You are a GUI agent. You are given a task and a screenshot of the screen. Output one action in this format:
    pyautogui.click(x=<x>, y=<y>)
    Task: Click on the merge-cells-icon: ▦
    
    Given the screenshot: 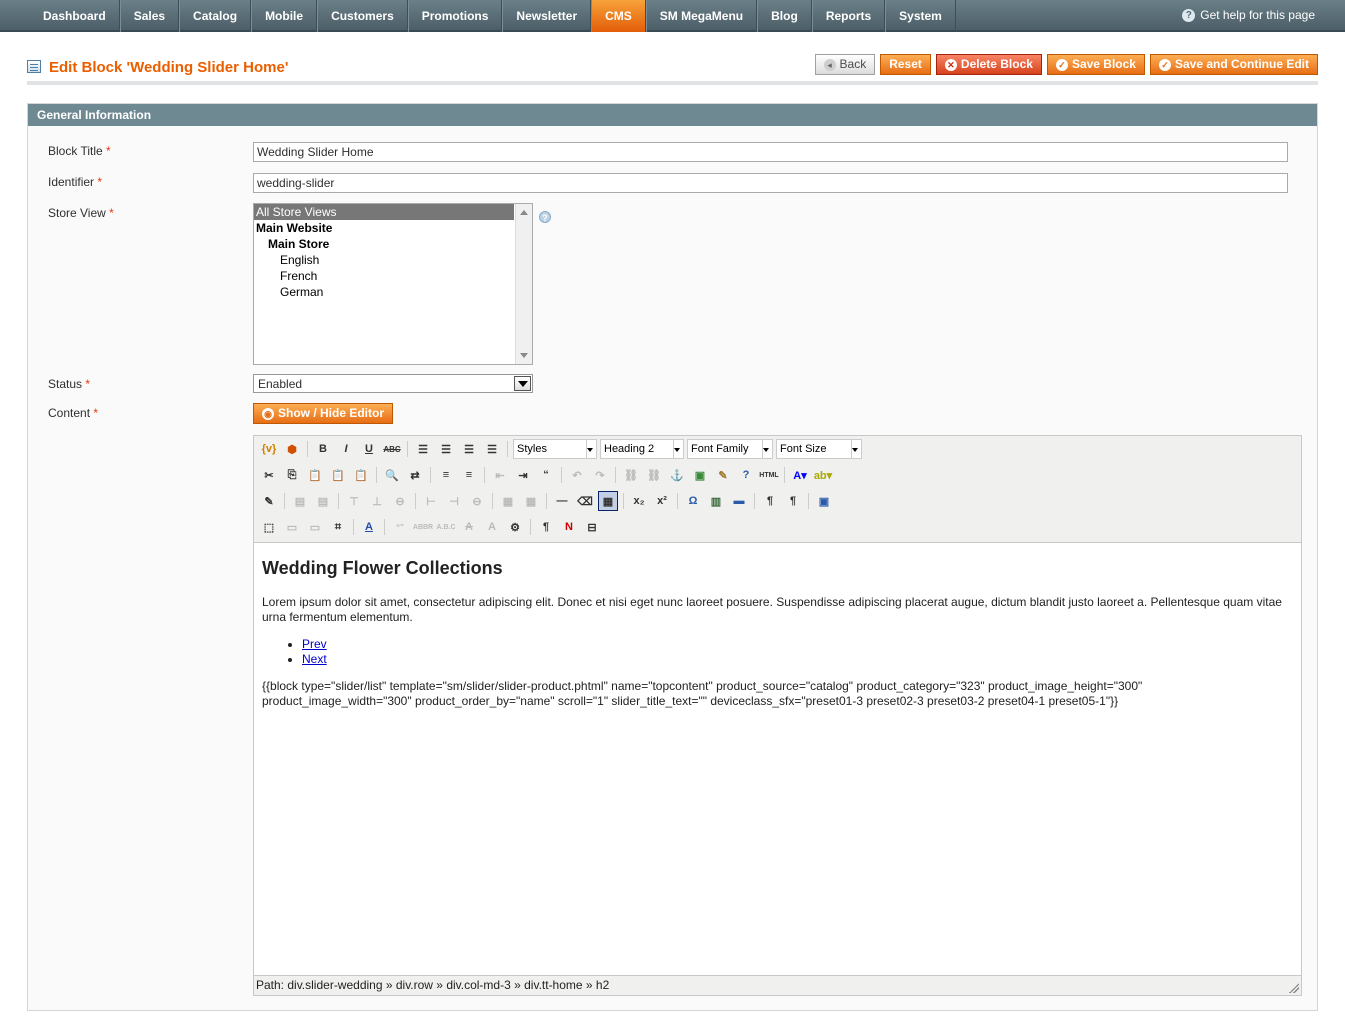 What is the action you would take?
    pyautogui.click(x=531, y=501)
    